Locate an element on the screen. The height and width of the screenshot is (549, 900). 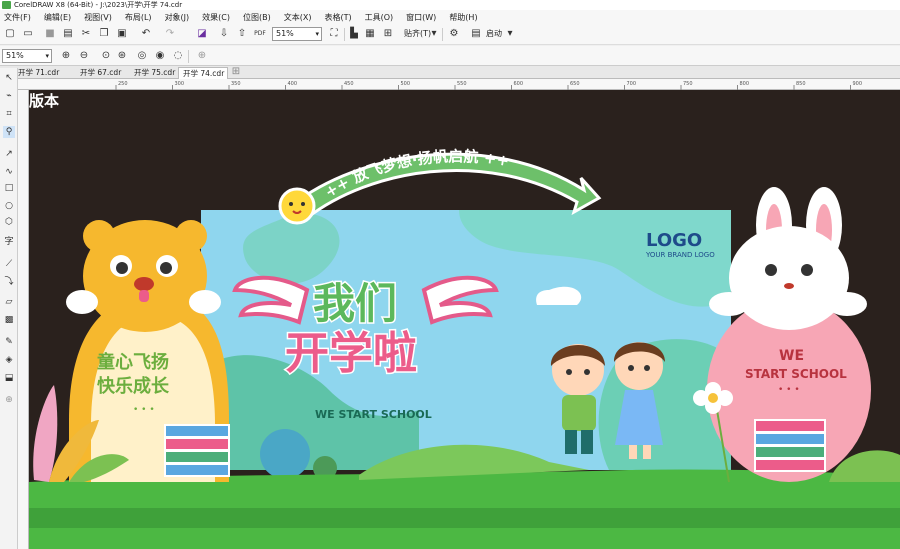
left-text-line-2: 快乐成长 is located at coordinates (133, 386).